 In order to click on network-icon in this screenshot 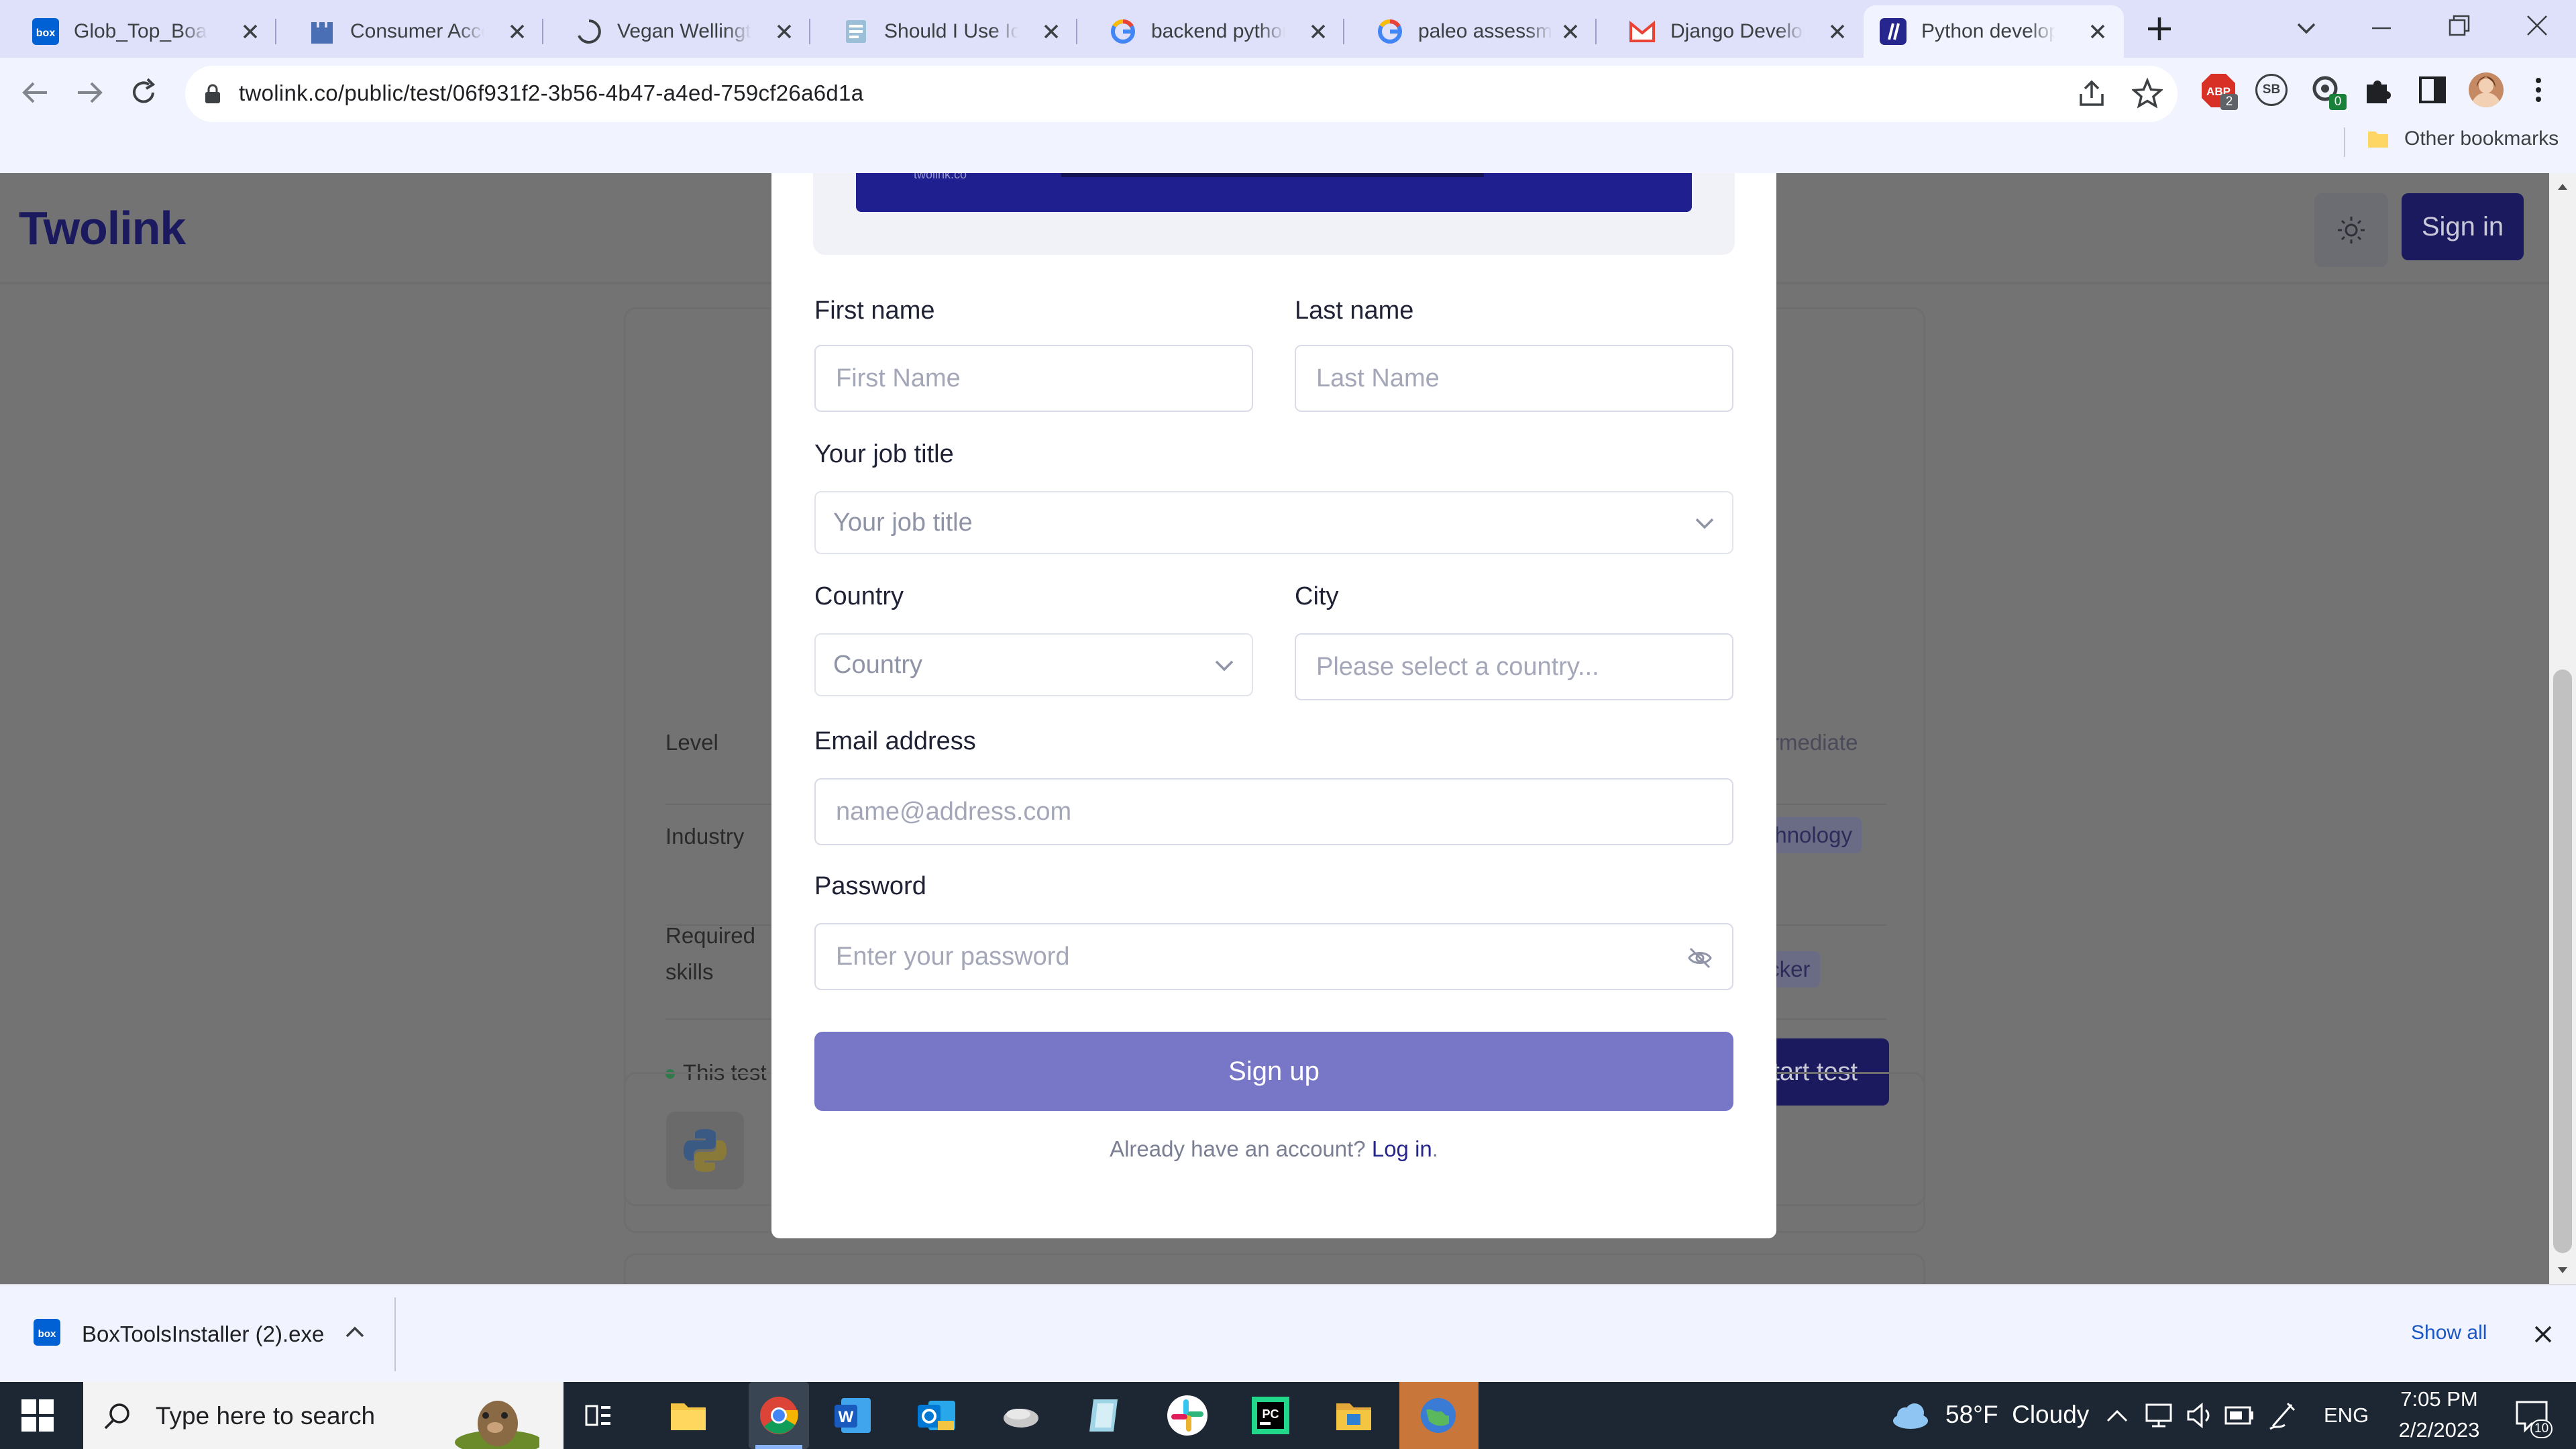, I will do `click(2159, 1415)`.